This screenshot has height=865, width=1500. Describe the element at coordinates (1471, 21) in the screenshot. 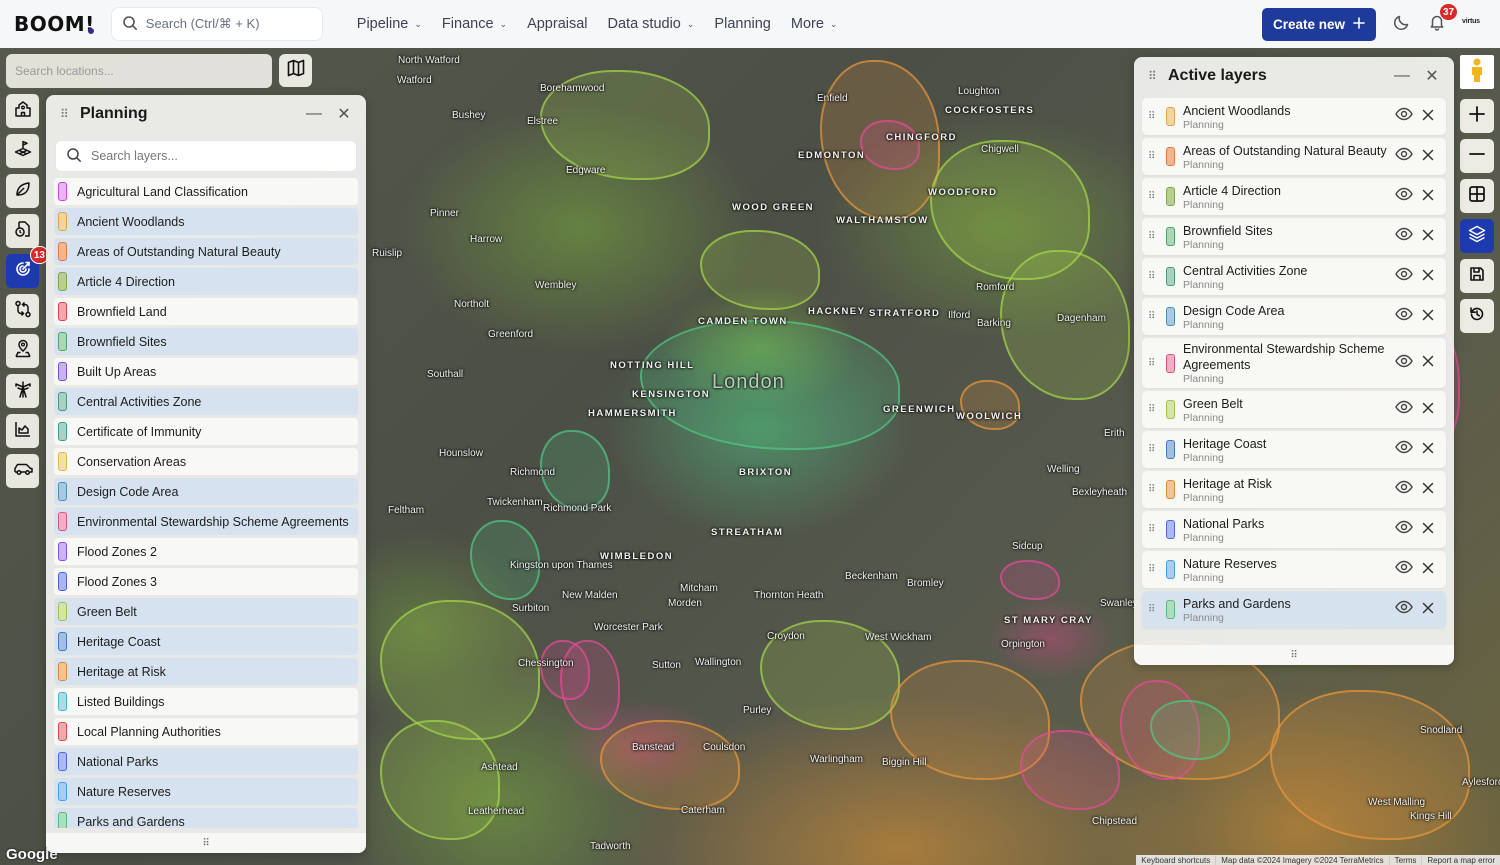

I see `account-logo: virtus` at that location.